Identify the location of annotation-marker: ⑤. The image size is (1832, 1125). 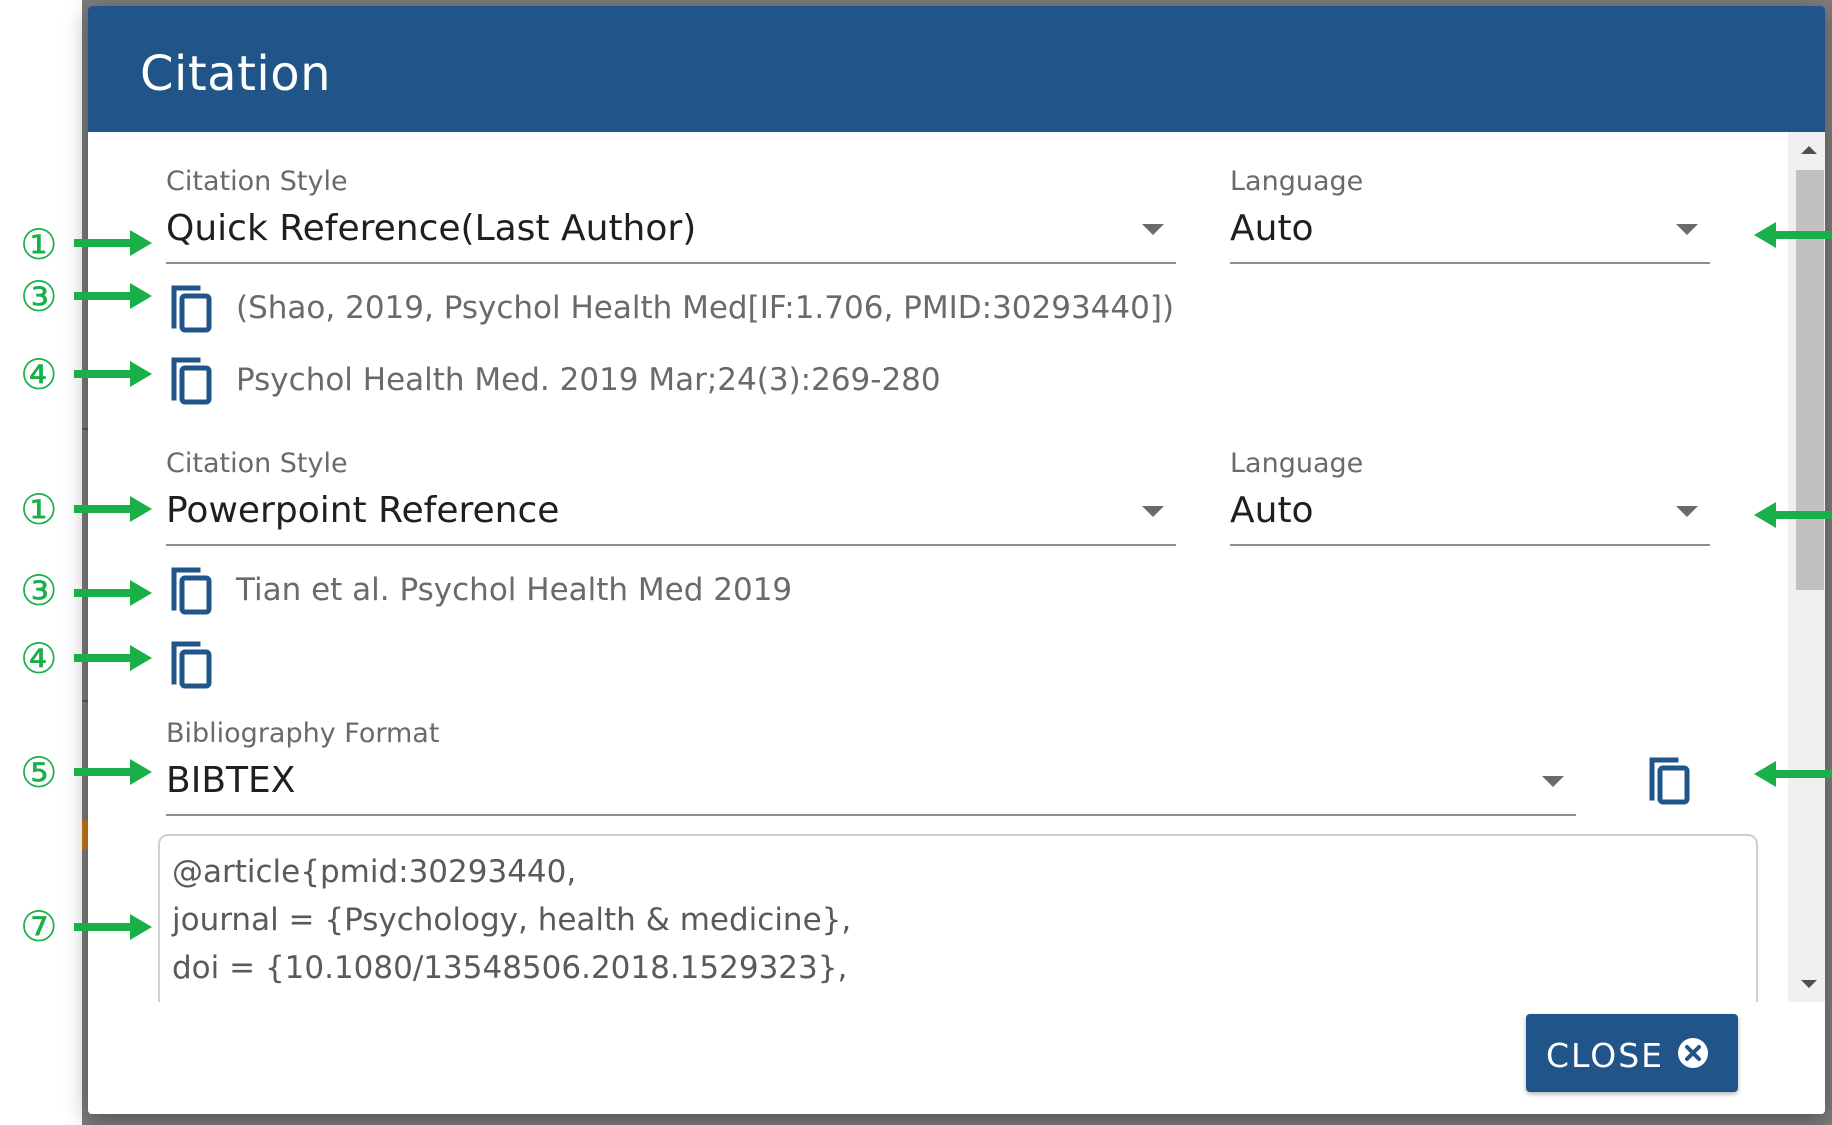
(39, 772).